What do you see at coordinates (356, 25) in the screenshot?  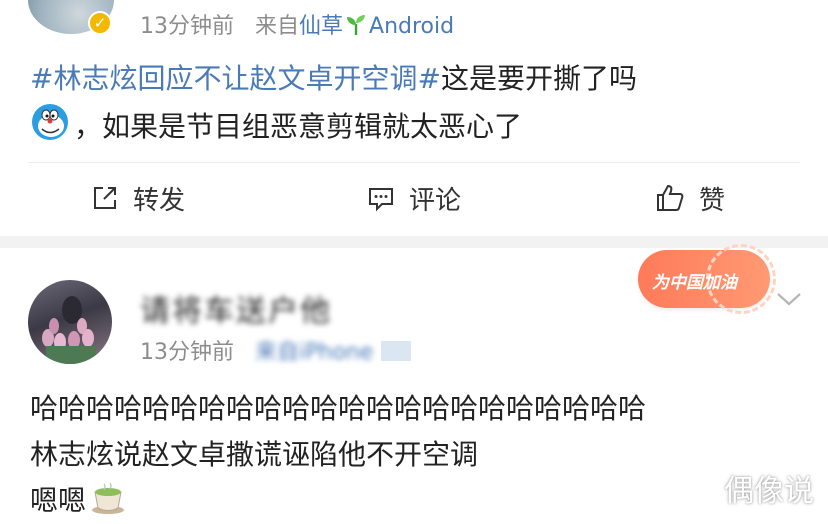 I see `sprout-icon` at bounding box center [356, 25].